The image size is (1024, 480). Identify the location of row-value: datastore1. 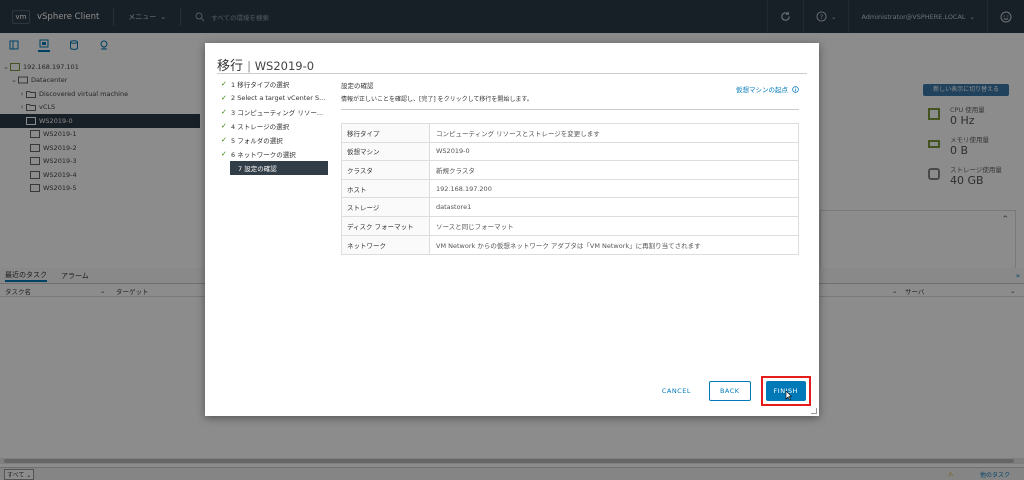
(454, 207).